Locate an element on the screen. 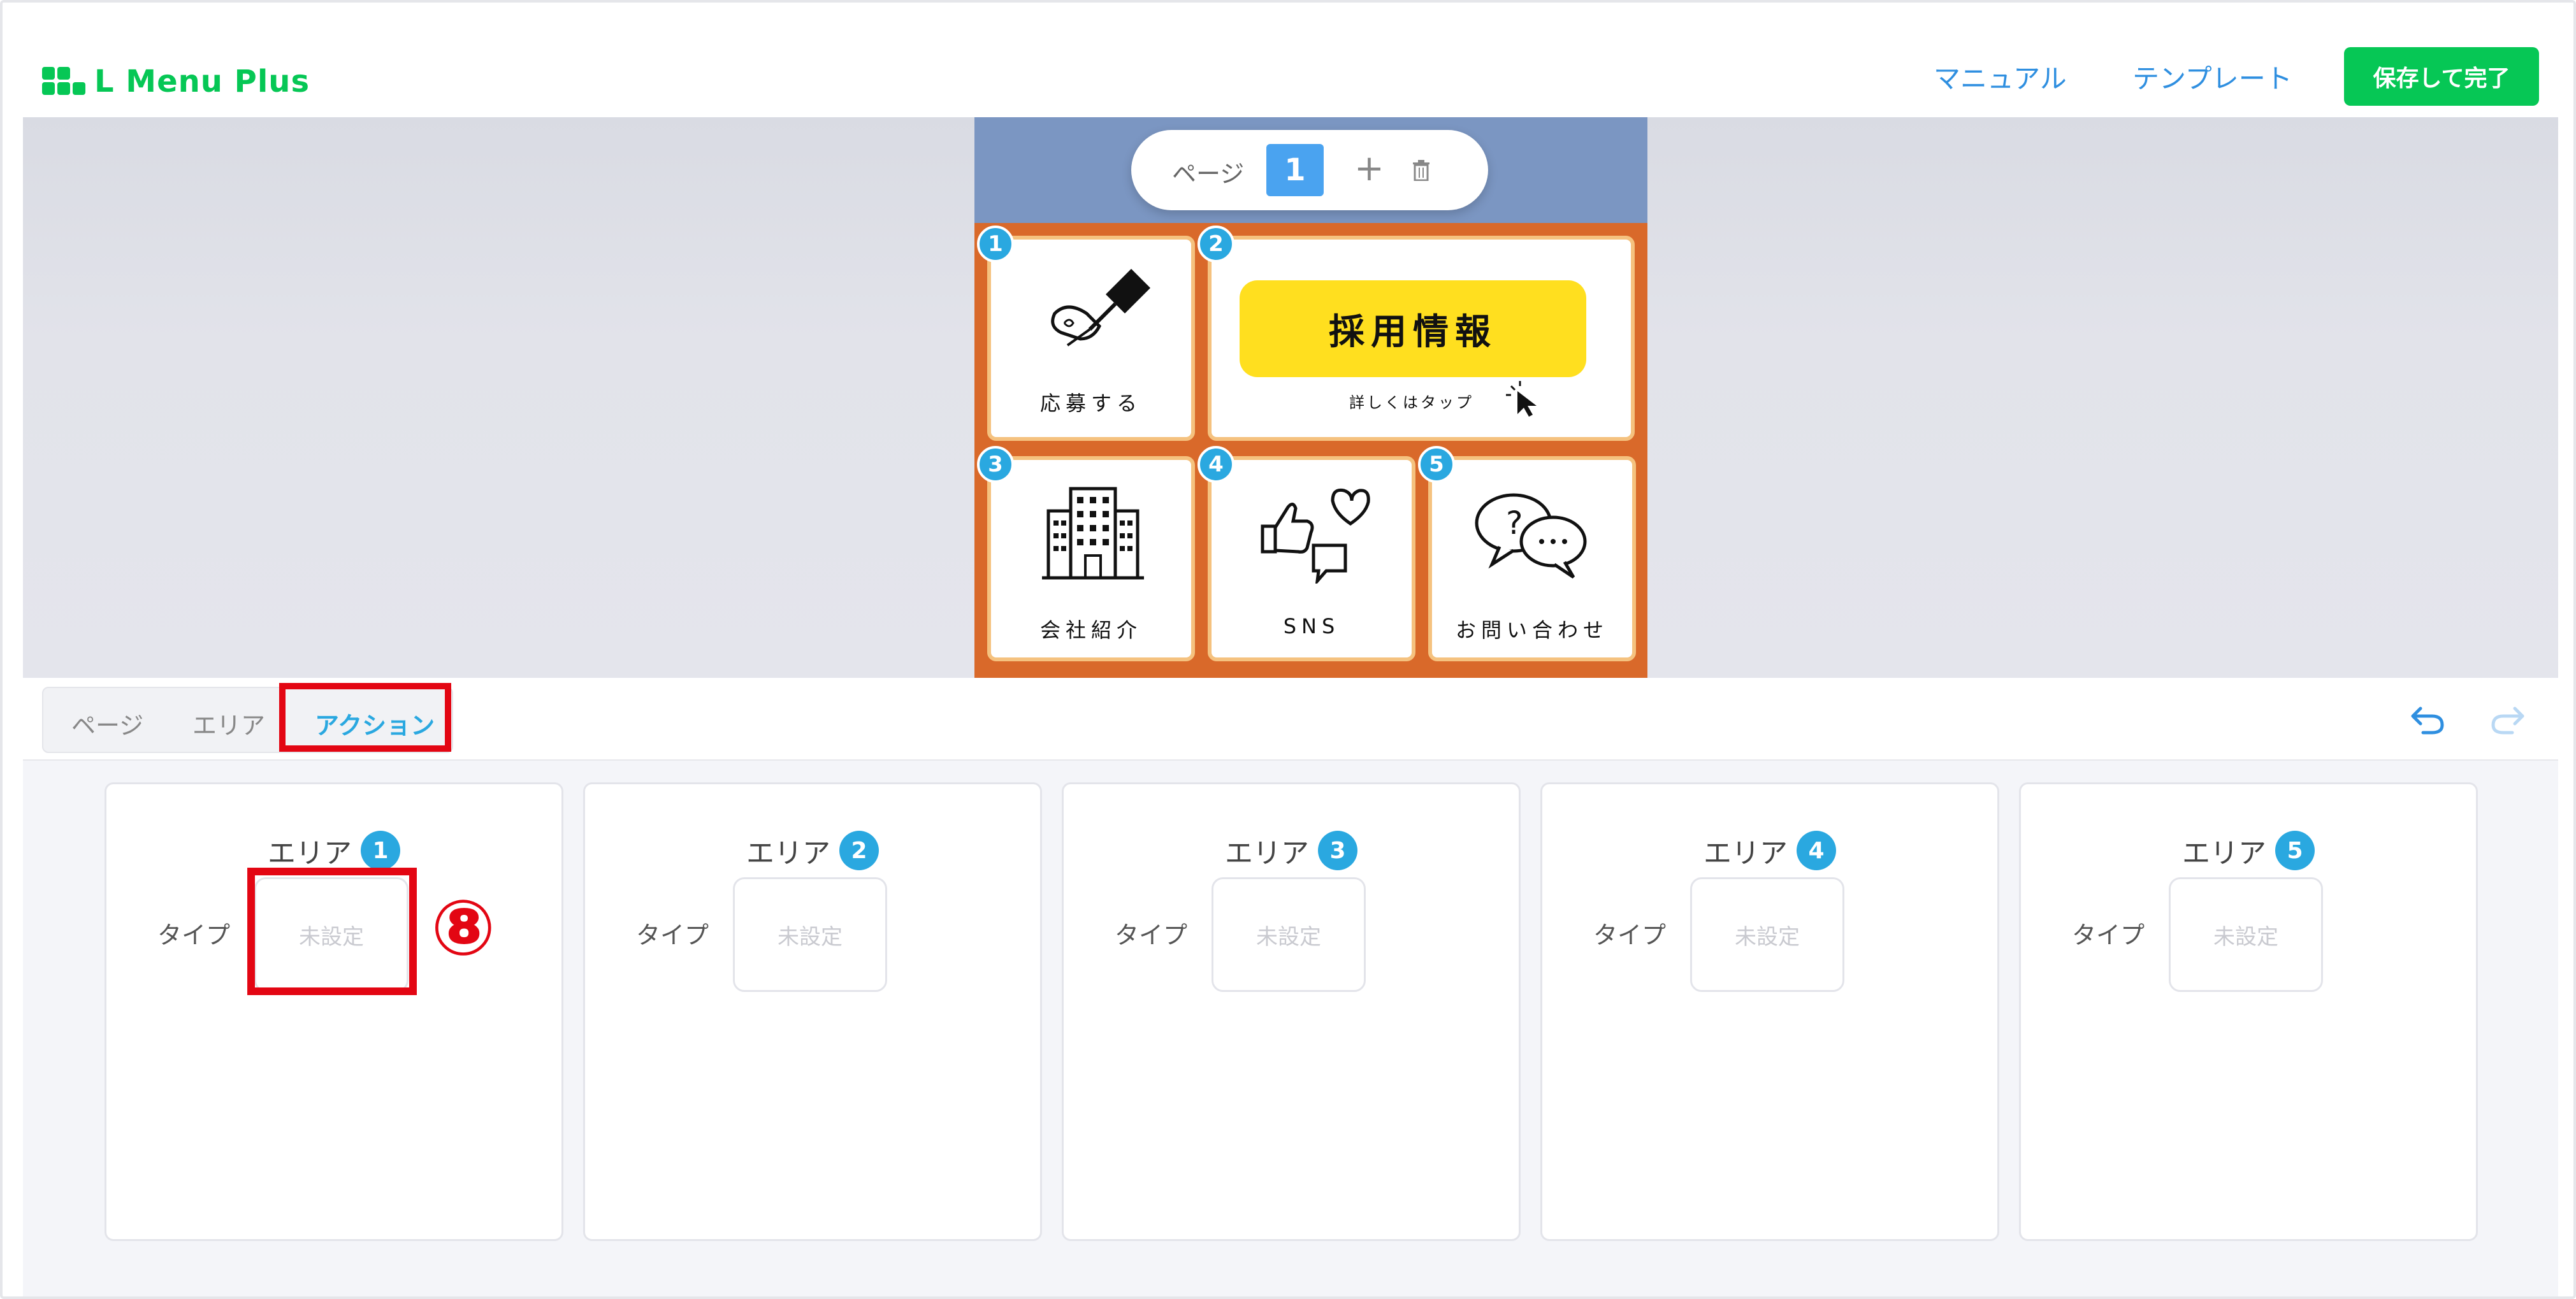 This screenshot has width=2576, height=1299. logo-grid-icon is located at coordinates (65, 81).